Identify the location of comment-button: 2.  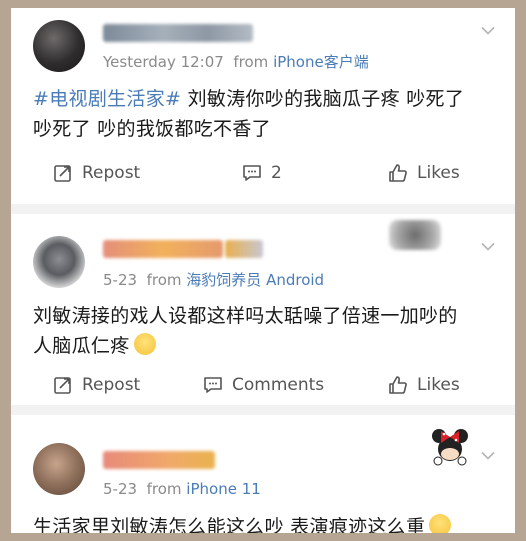
(262, 173).